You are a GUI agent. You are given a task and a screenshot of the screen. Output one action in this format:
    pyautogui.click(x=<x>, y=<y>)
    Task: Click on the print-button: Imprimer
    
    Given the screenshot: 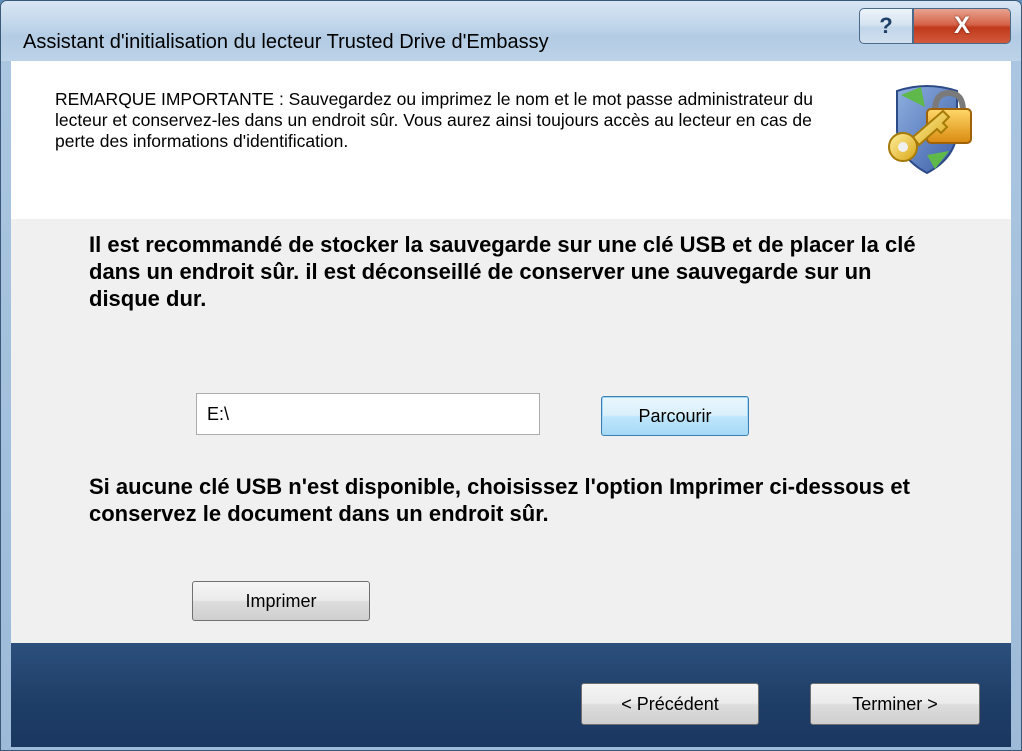 What is the action you would take?
    pyautogui.click(x=281, y=601)
    